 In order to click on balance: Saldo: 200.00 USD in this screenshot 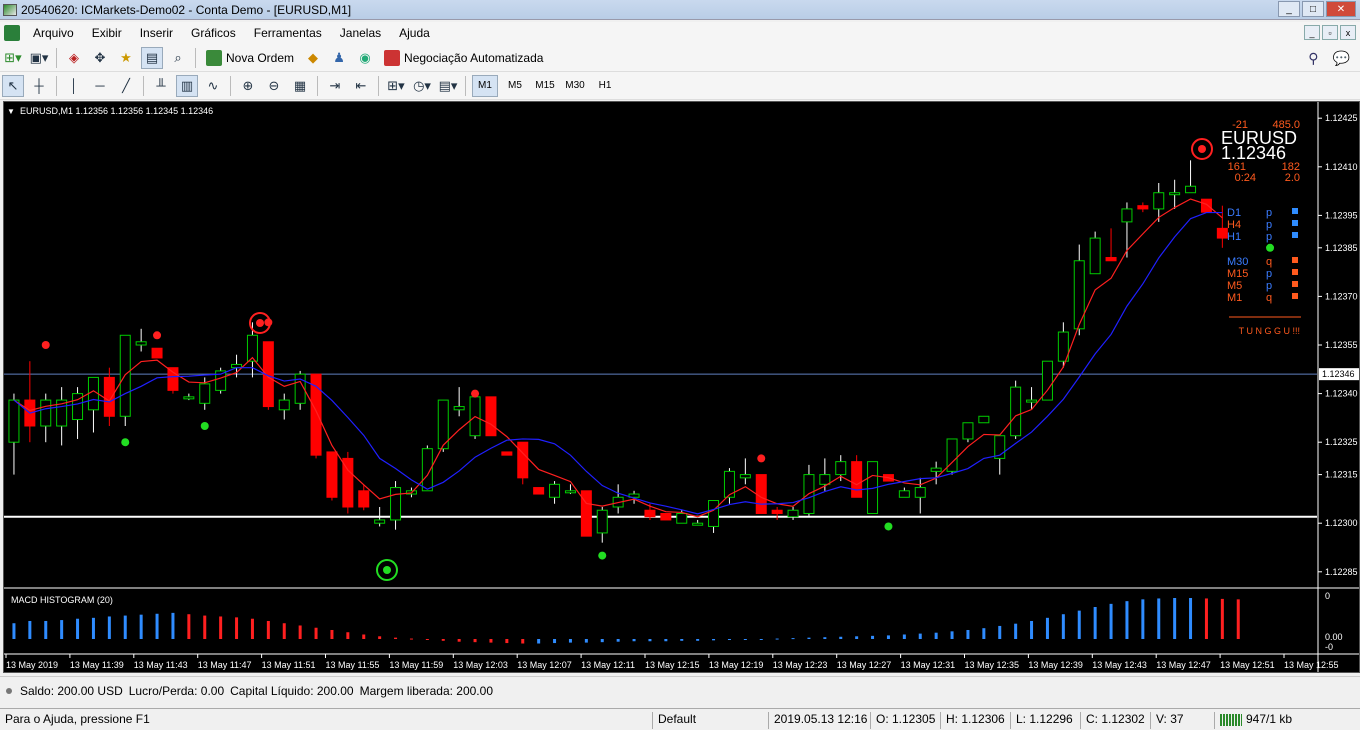, I will do `click(71, 690)`.